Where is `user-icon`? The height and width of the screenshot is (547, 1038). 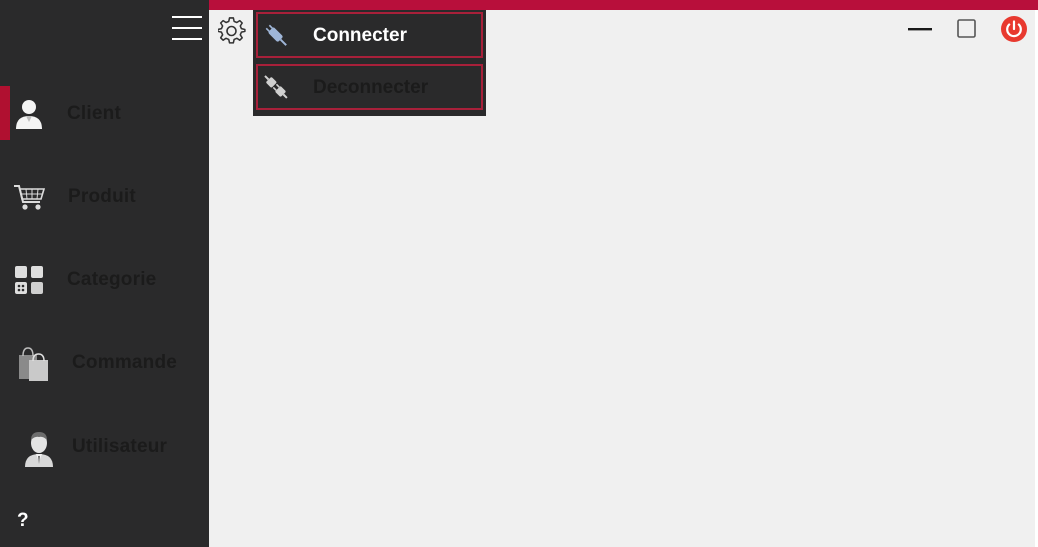
user-icon is located at coordinates (29, 114).